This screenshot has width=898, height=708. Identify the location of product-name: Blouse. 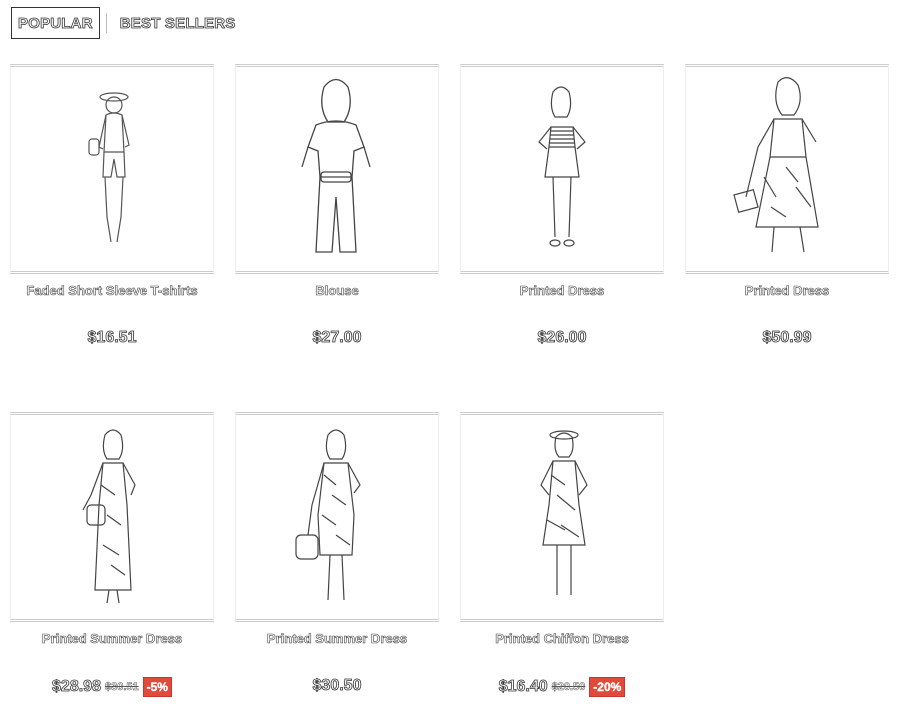
(337, 291).